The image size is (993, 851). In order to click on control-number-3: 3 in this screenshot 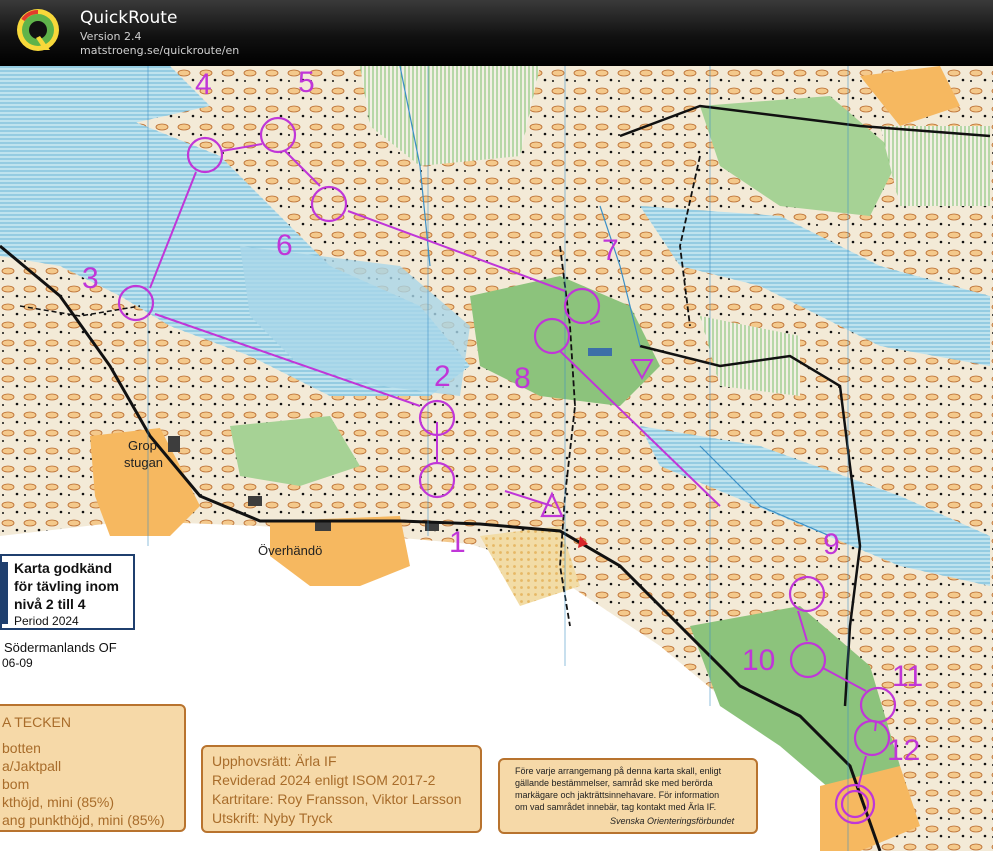, I will do `click(90, 278)`.